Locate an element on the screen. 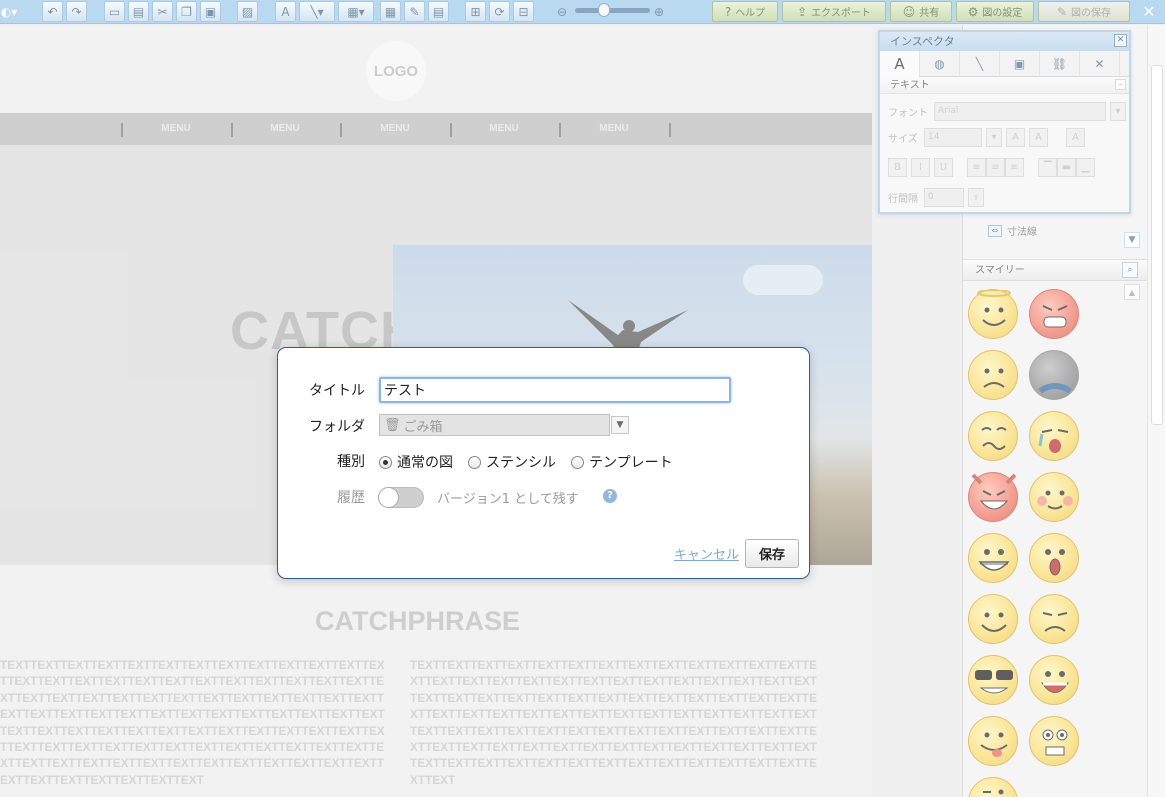 Image resolution: width=1165 pixels, height=797 pixels. type-radio-template: テンプレート is located at coordinates (622, 462).